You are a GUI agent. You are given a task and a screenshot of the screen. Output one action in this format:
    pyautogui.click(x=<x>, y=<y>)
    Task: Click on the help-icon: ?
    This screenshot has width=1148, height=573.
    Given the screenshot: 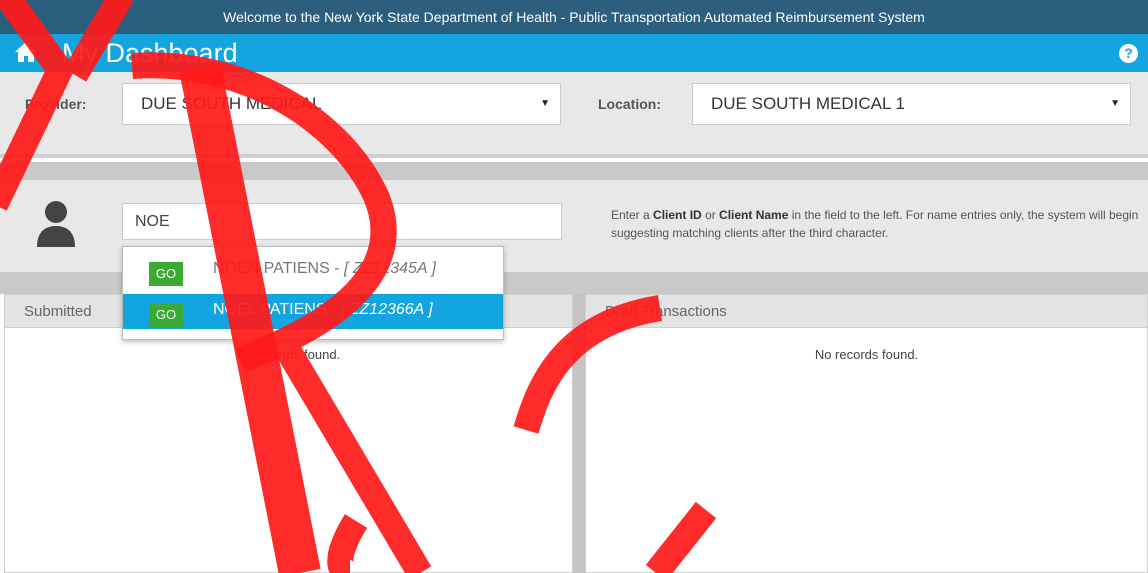 What is the action you would take?
    pyautogui.click(x=1128, y=53)
    